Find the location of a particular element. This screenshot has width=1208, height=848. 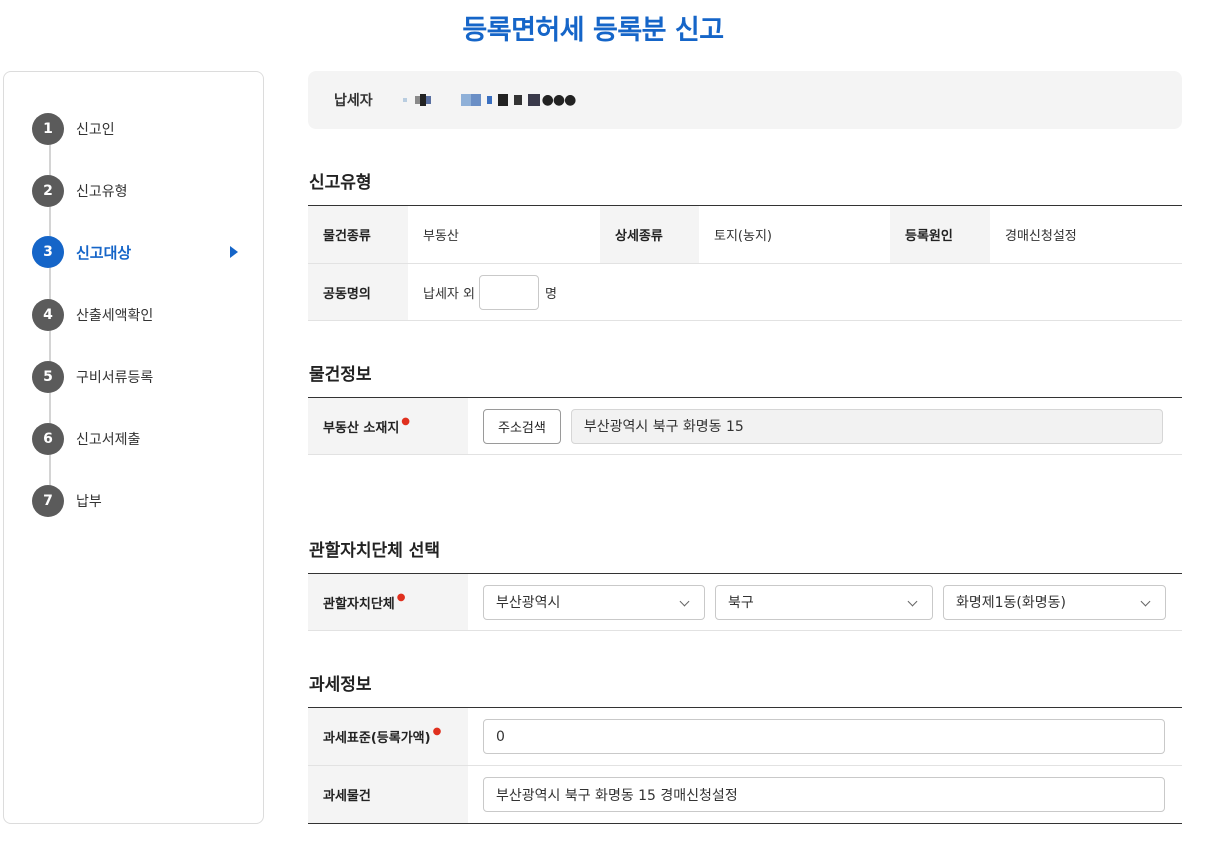

address-search-button: 주소검색 is located at coordinates (522, 426).